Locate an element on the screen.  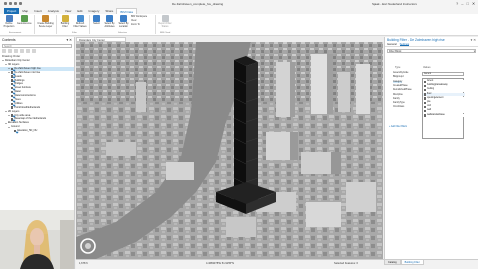
window-controls: ? – □ ✕ is located at coordinates (465, 3).